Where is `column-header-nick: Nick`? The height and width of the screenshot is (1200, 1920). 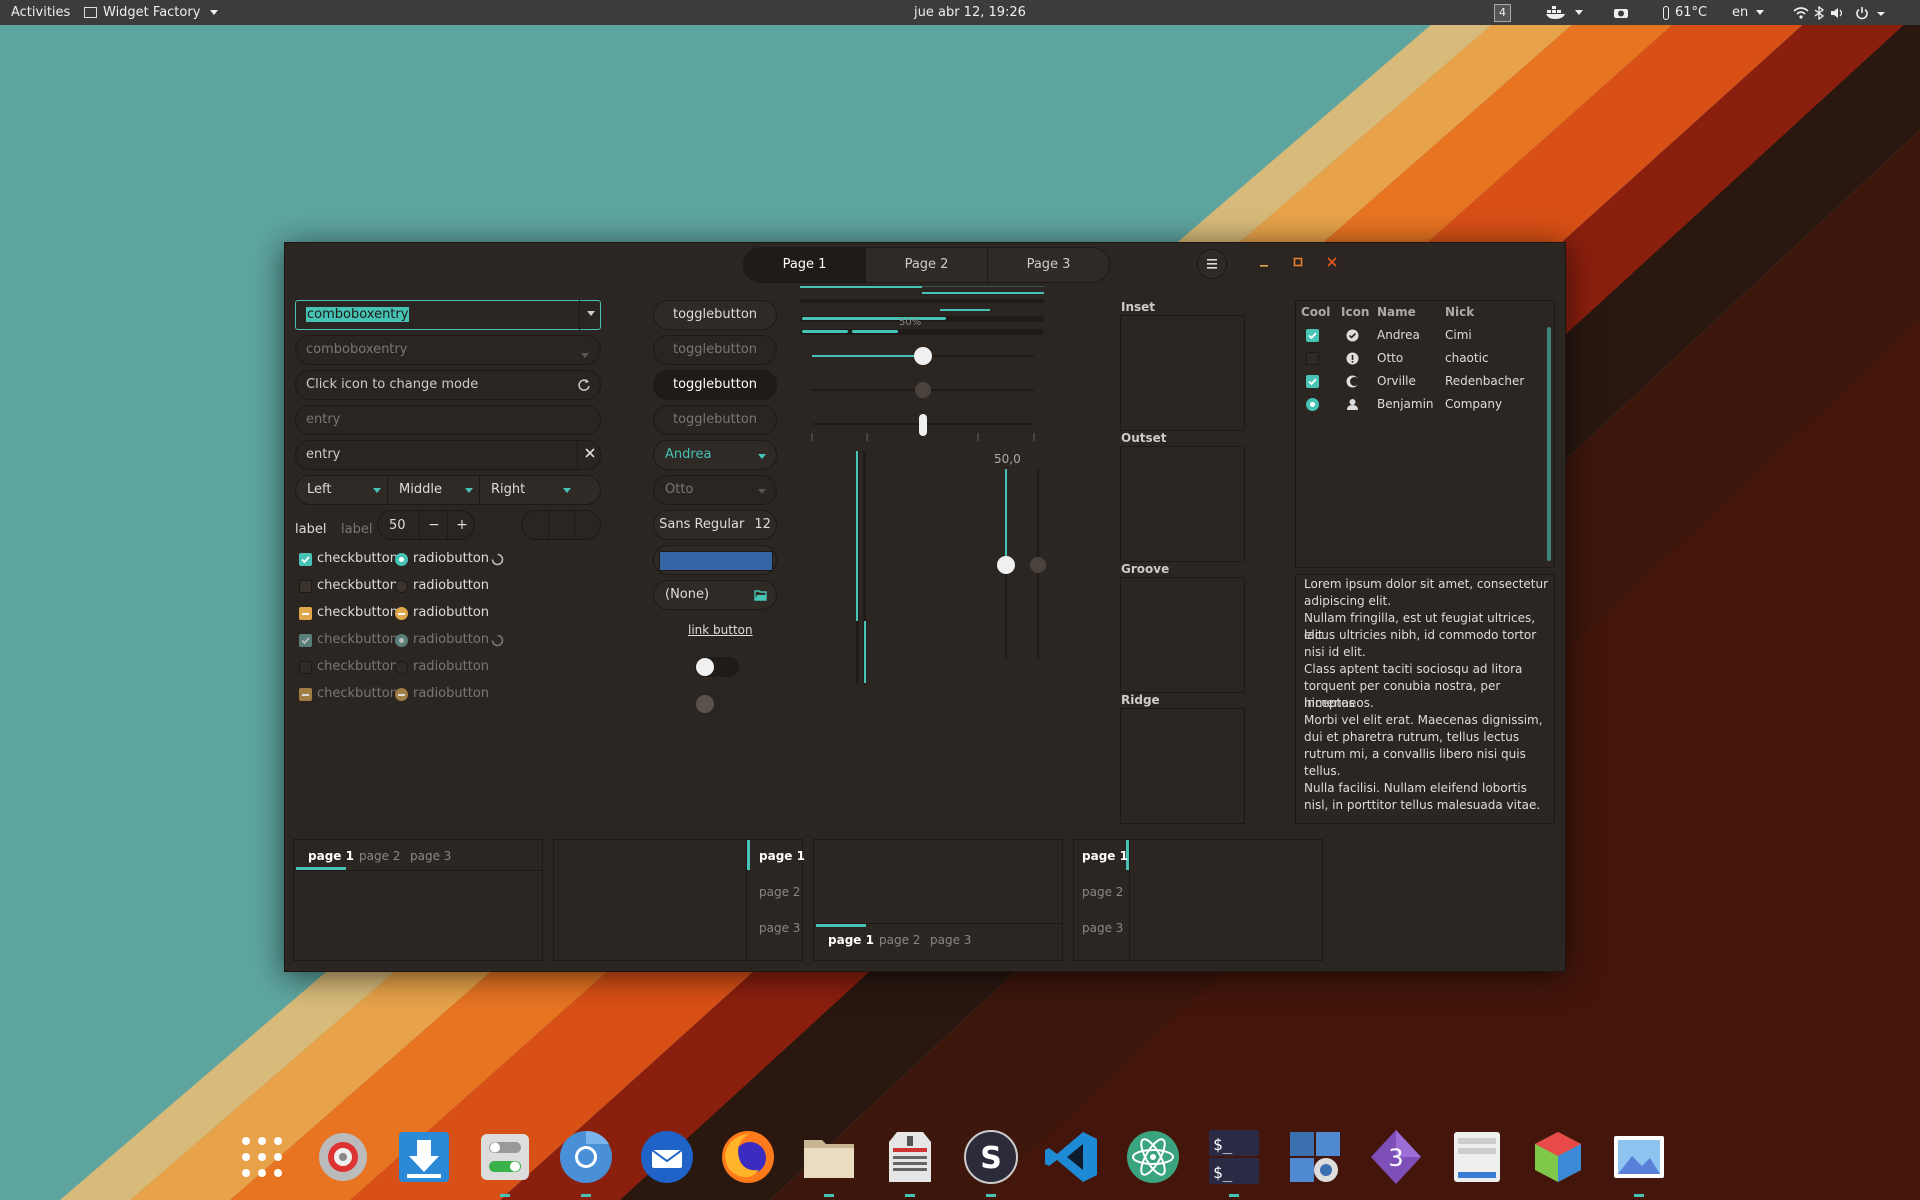 column-header-nick: Nick is located at coordinates (1459, 312).